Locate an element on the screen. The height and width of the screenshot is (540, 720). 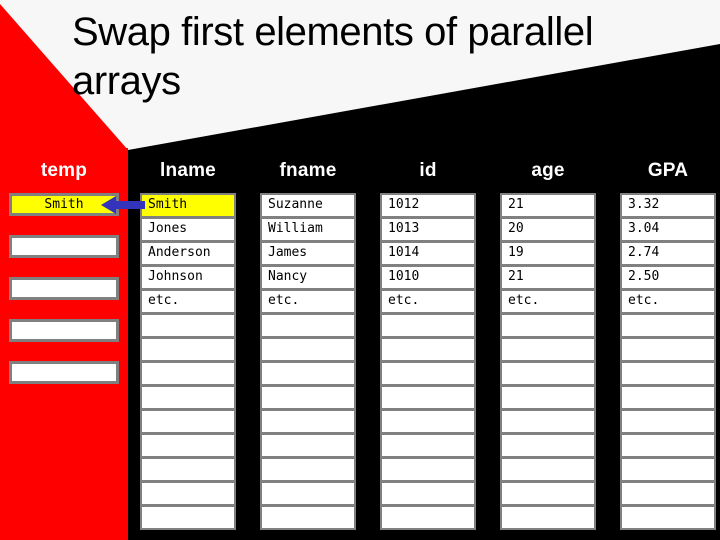
page-title: Swap first elements of parallel arrays is located at coordinates (338, 56).